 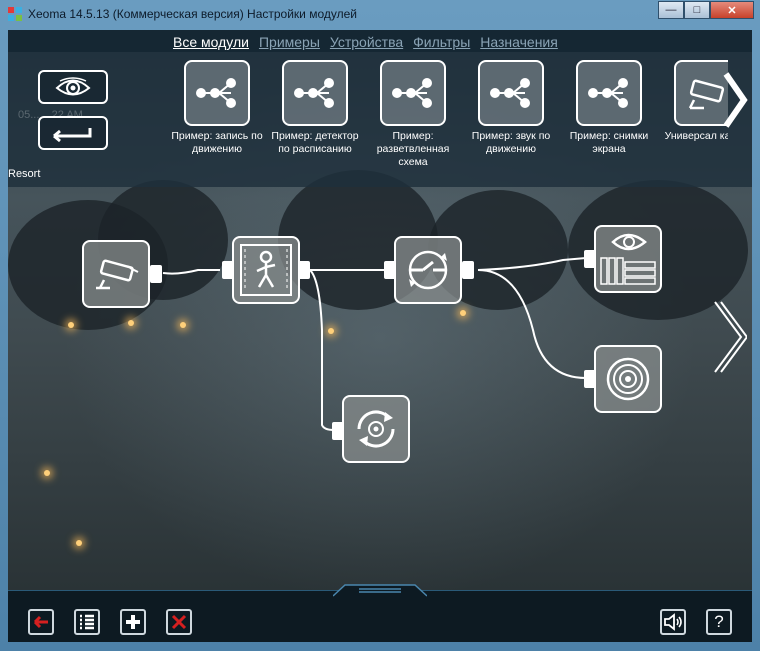 I want to click on exit-button, so click(x=41, y=622).